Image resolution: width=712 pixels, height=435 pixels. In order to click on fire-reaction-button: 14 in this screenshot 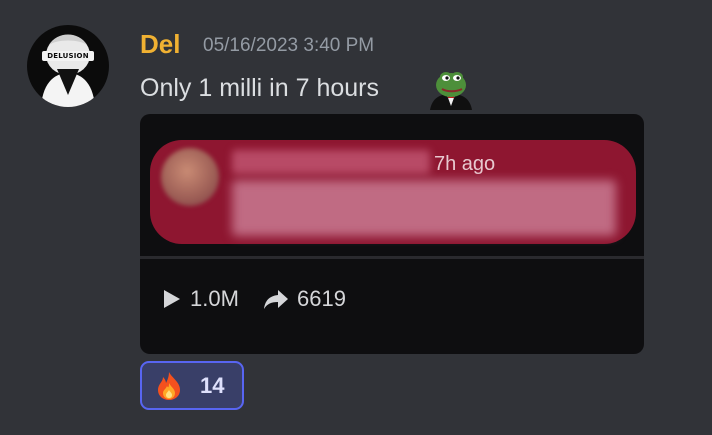, I will do `click(192, 385)`.